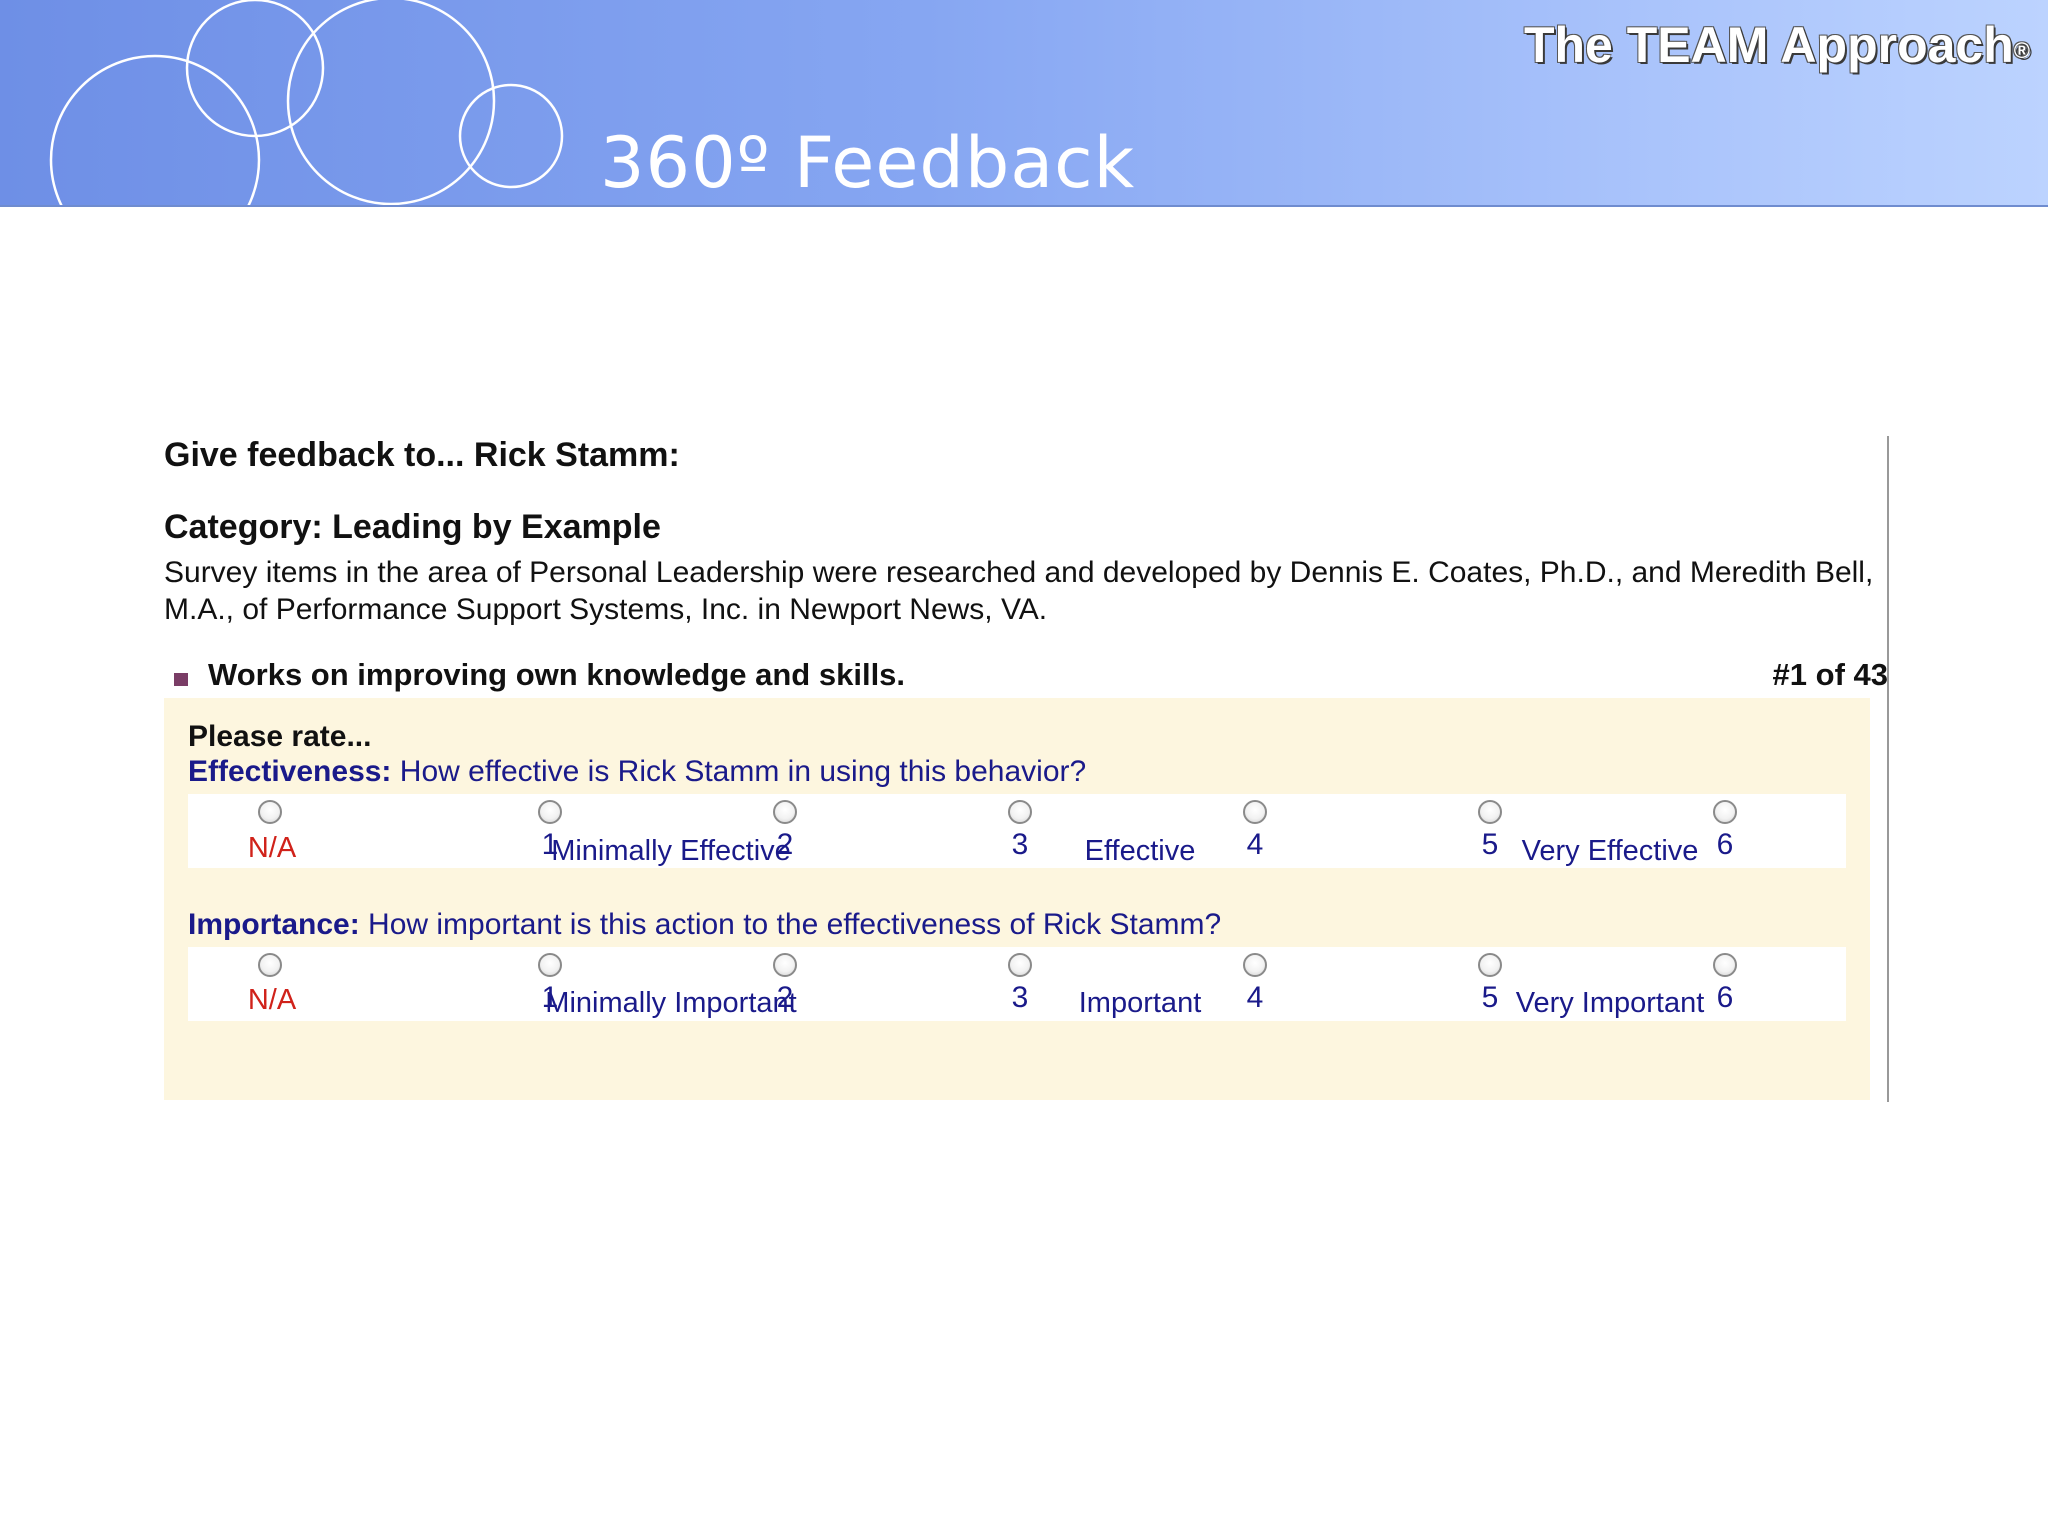 The height and width of the screenshot is (1536, 2048). Describe the element at coordinates (1255, 980) in the screenshot. I see `importance-option-4: 4` at that location.